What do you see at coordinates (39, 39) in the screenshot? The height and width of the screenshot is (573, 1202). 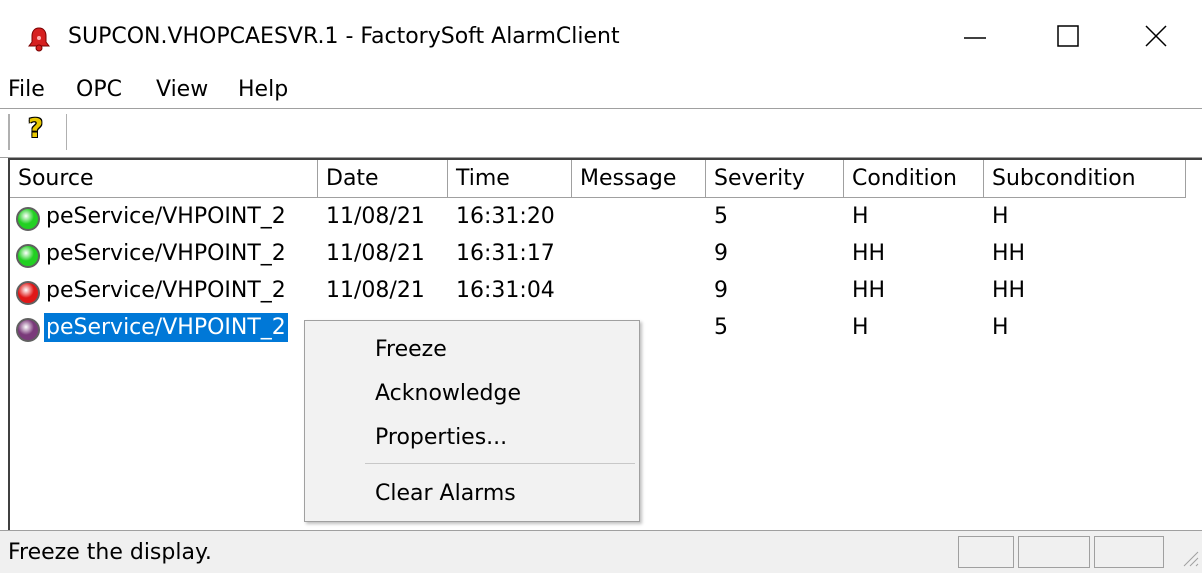 I see `alarm-bell-icon` at bounding box center [39, 39].